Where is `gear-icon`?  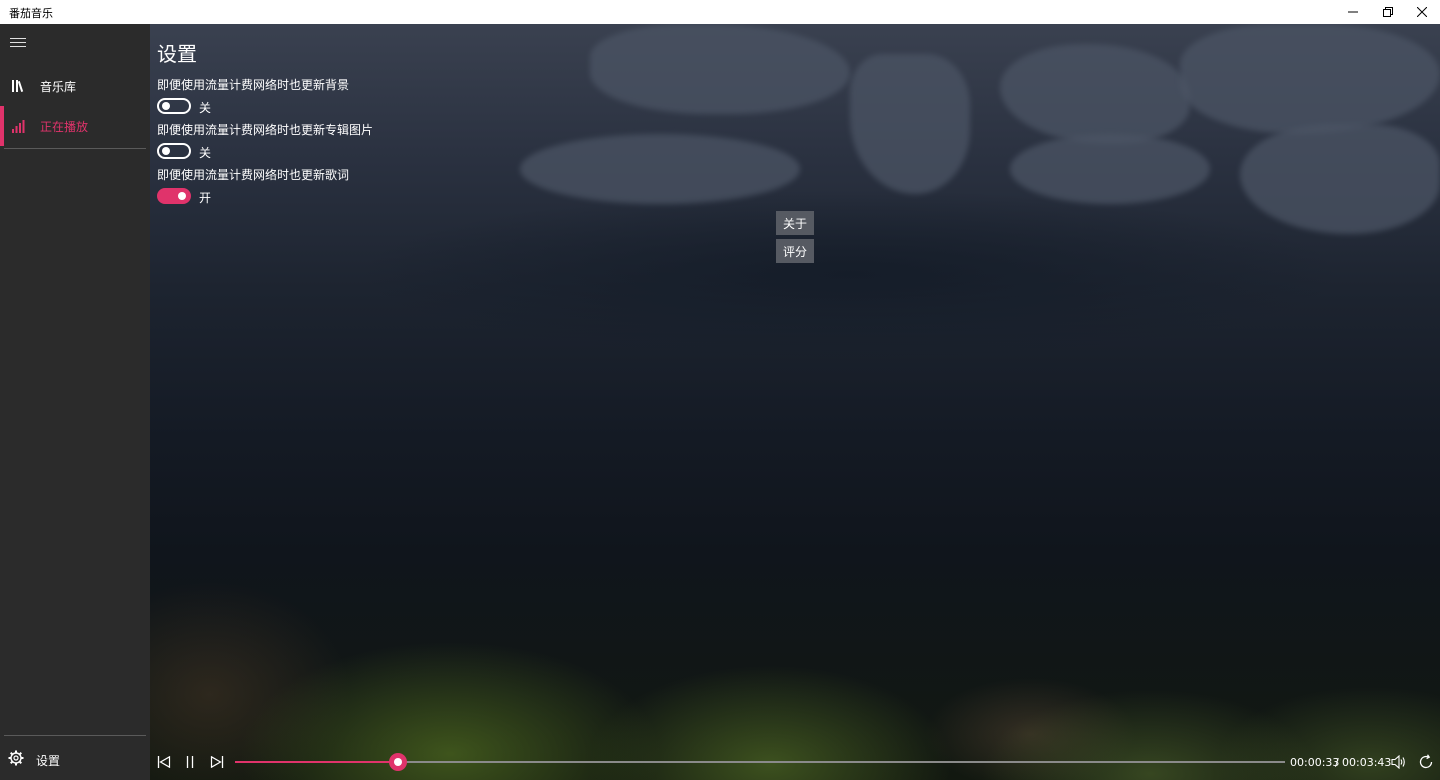
gear-icon is located at coordinates (16, 758).